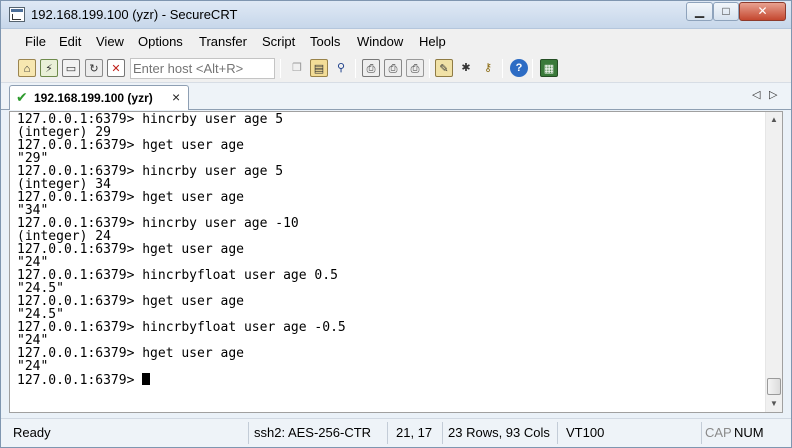 The width and height of the screenshot is (792, 448). I want to click on sftp-icon: ▦, so click(549, 68).